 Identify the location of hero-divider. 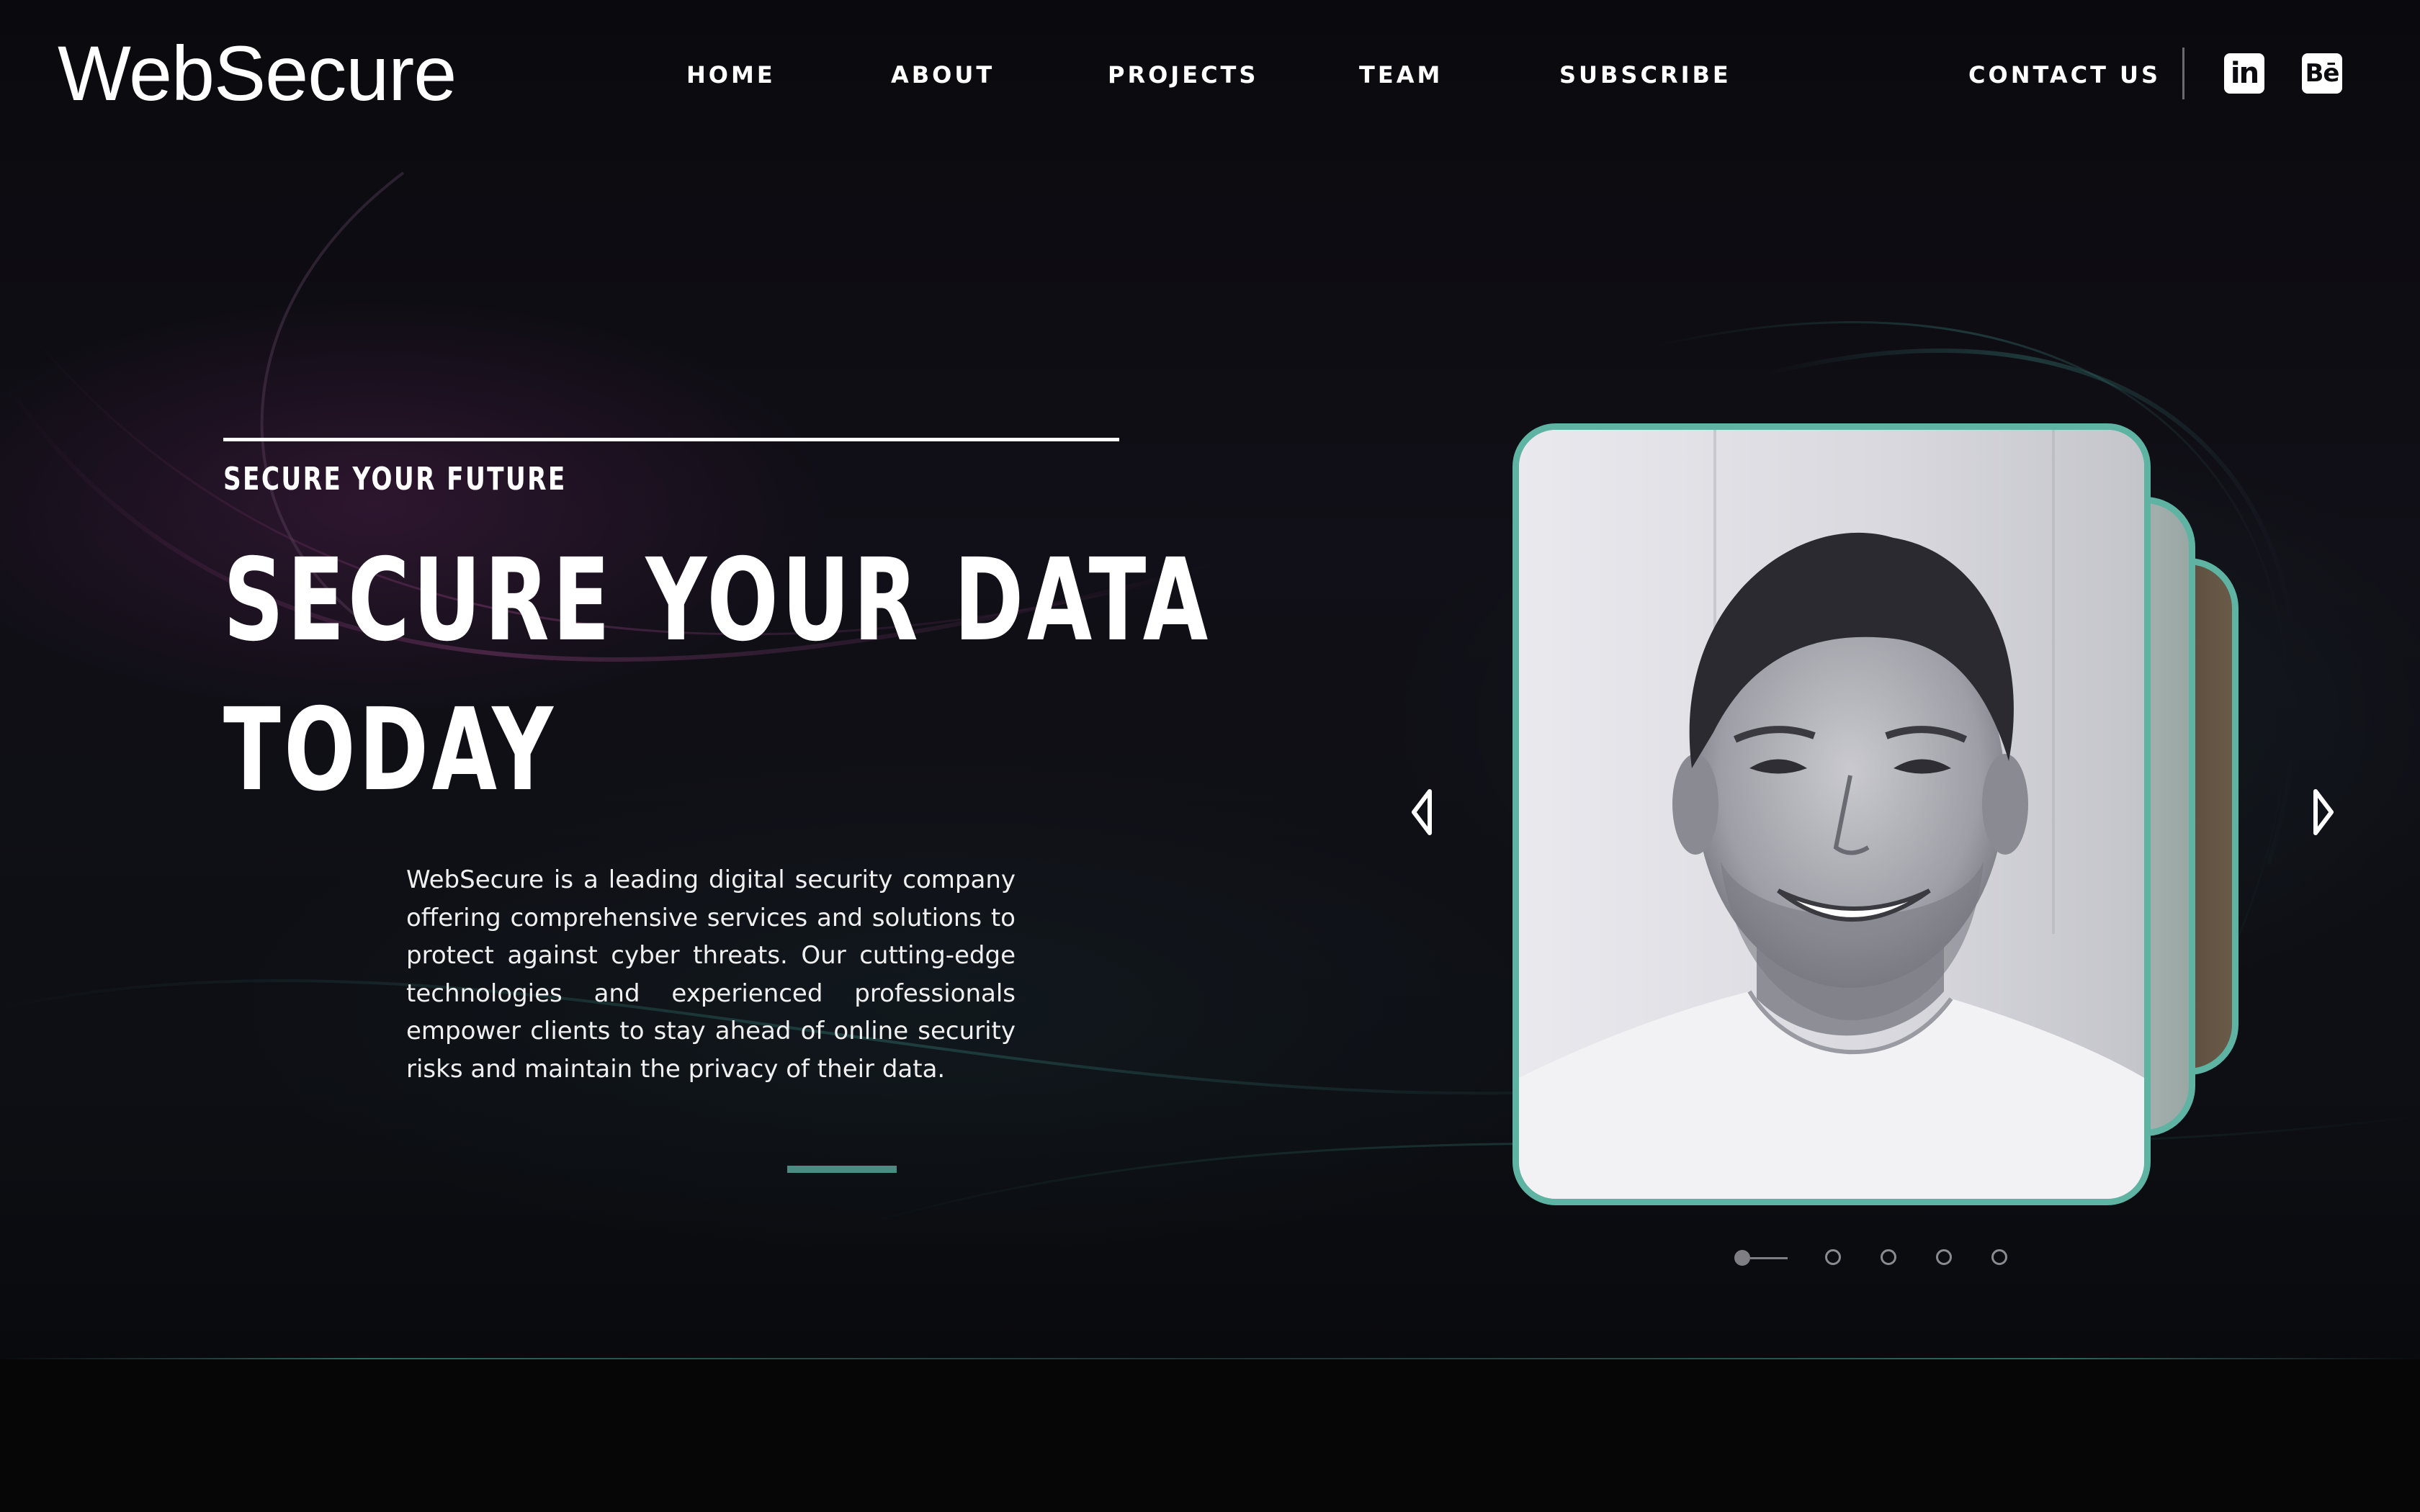
(671, 439).